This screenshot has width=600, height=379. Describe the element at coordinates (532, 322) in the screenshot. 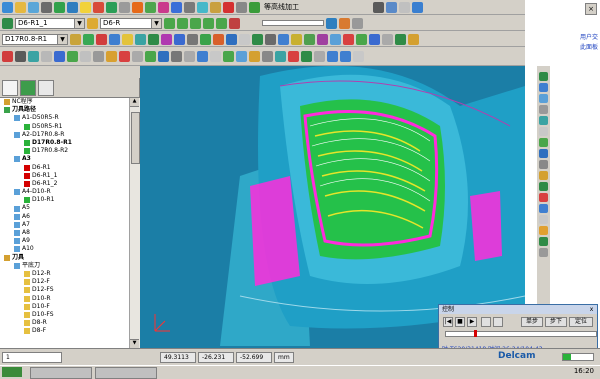

I see `single-step-button: 单步` at that location.